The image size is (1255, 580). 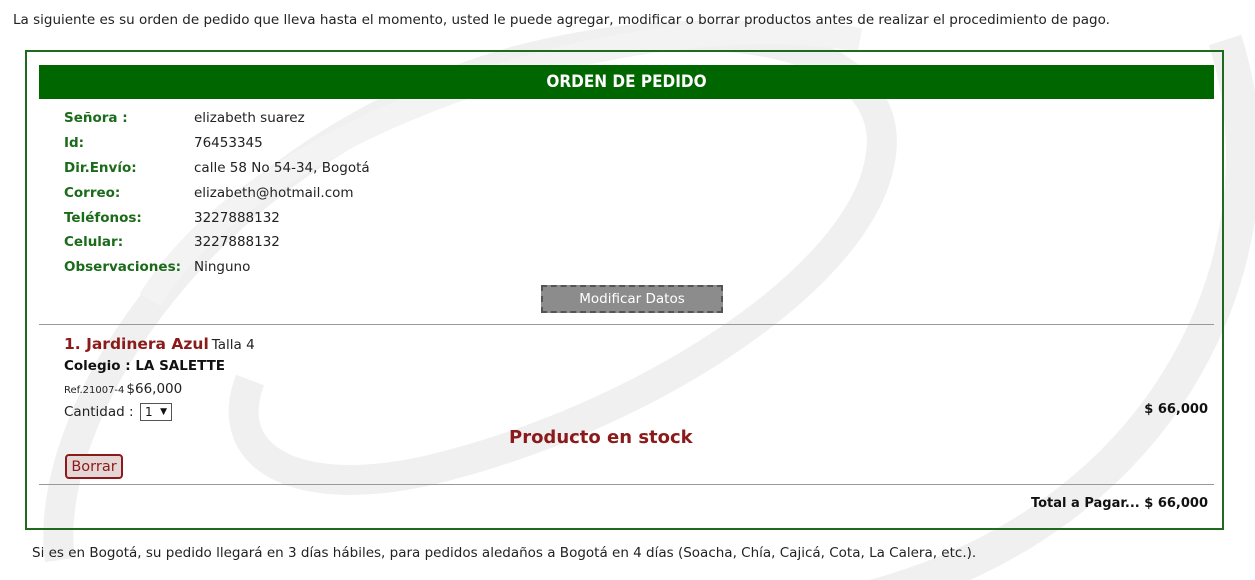 I want to click on order-header-title: ORDEN DE PEDIDO, so click(x=626, y=82).